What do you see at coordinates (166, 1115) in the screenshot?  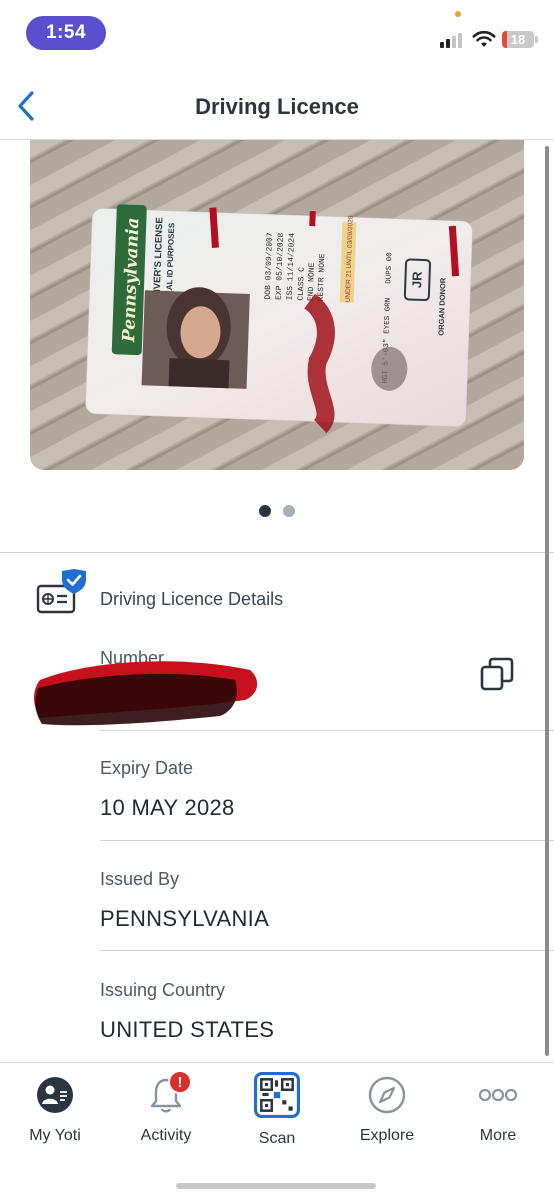 I see `tab-activity: Activity` at bounding box center [166, 1115].